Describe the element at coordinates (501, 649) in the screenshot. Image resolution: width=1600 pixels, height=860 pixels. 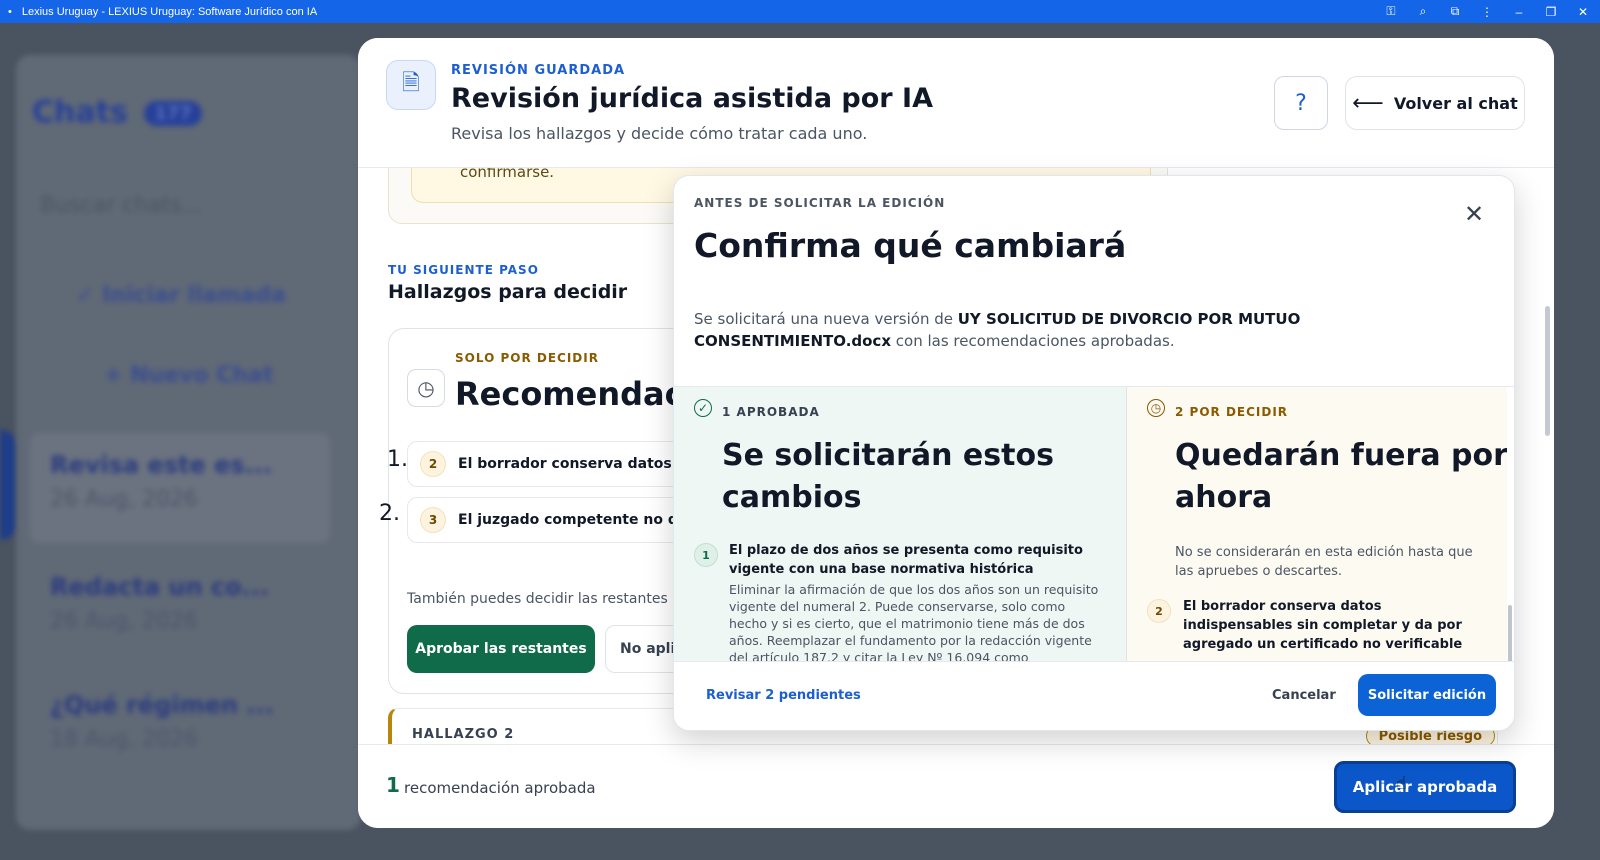
I see `approve-rest-button: Aprobar las restantes` at that location.